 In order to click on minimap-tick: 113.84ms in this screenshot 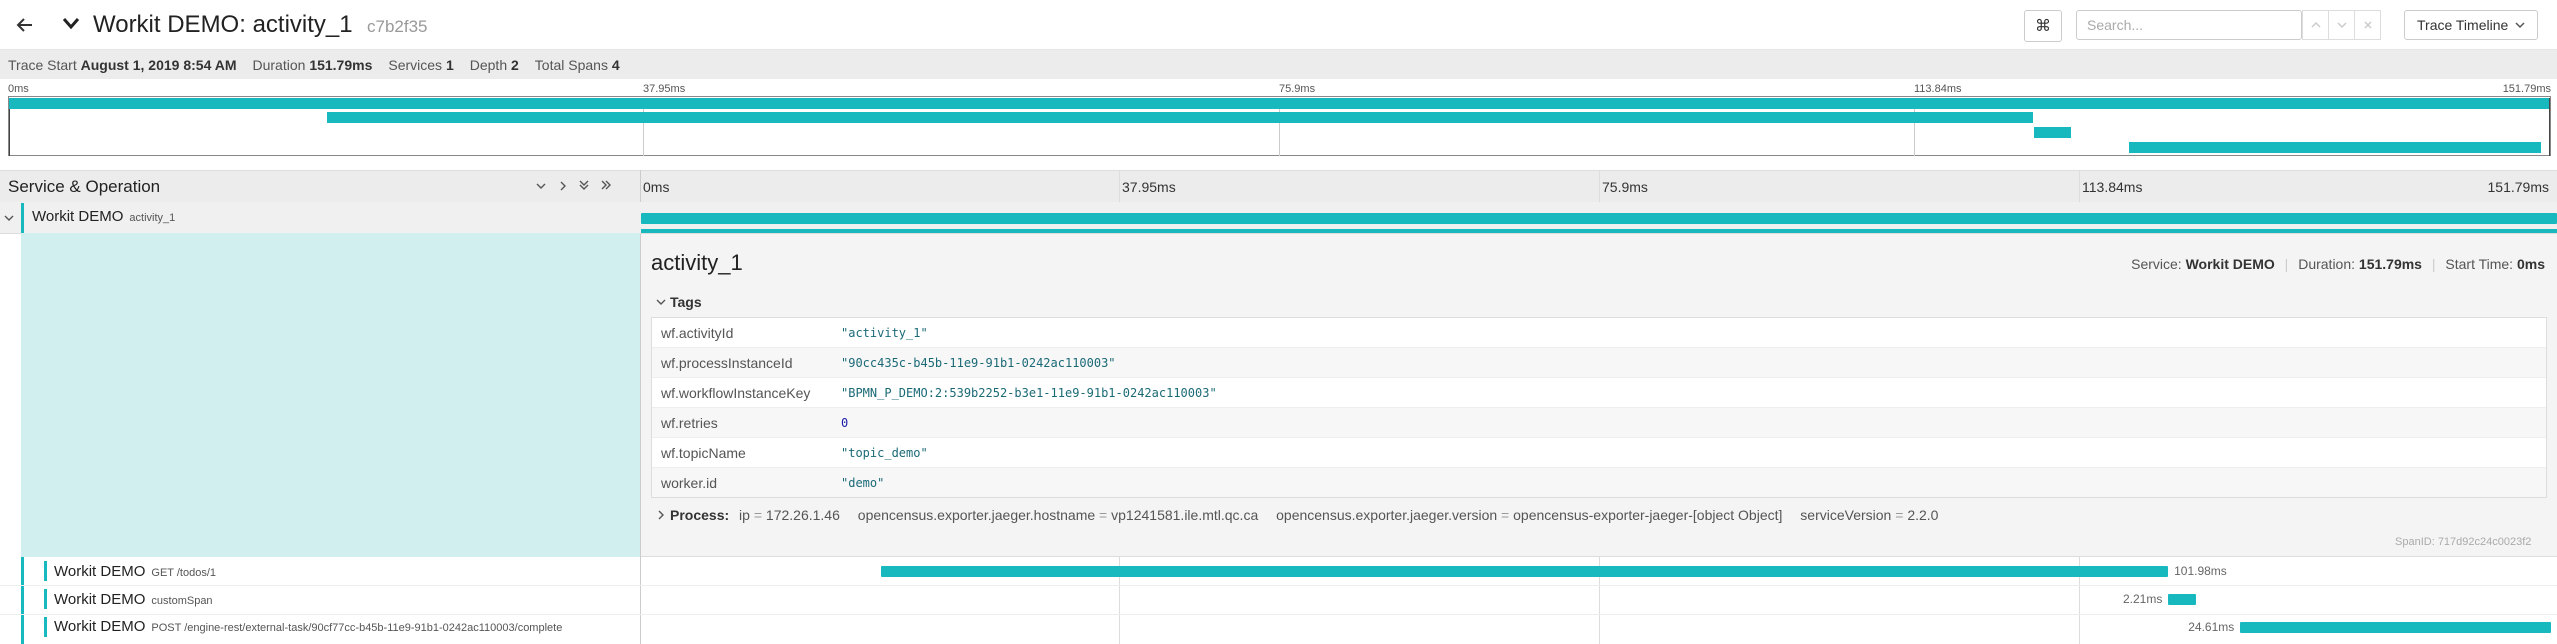, I will do `click(1938, 89)`.